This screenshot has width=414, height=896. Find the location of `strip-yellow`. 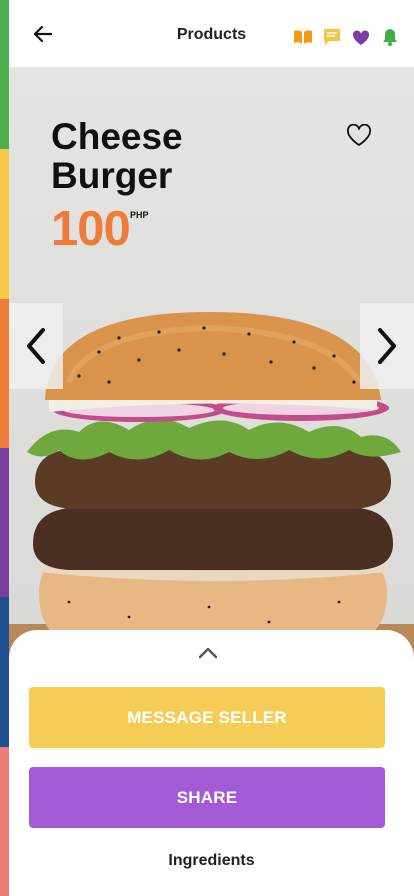

strip-yellow is located at coordinates (4, 224).